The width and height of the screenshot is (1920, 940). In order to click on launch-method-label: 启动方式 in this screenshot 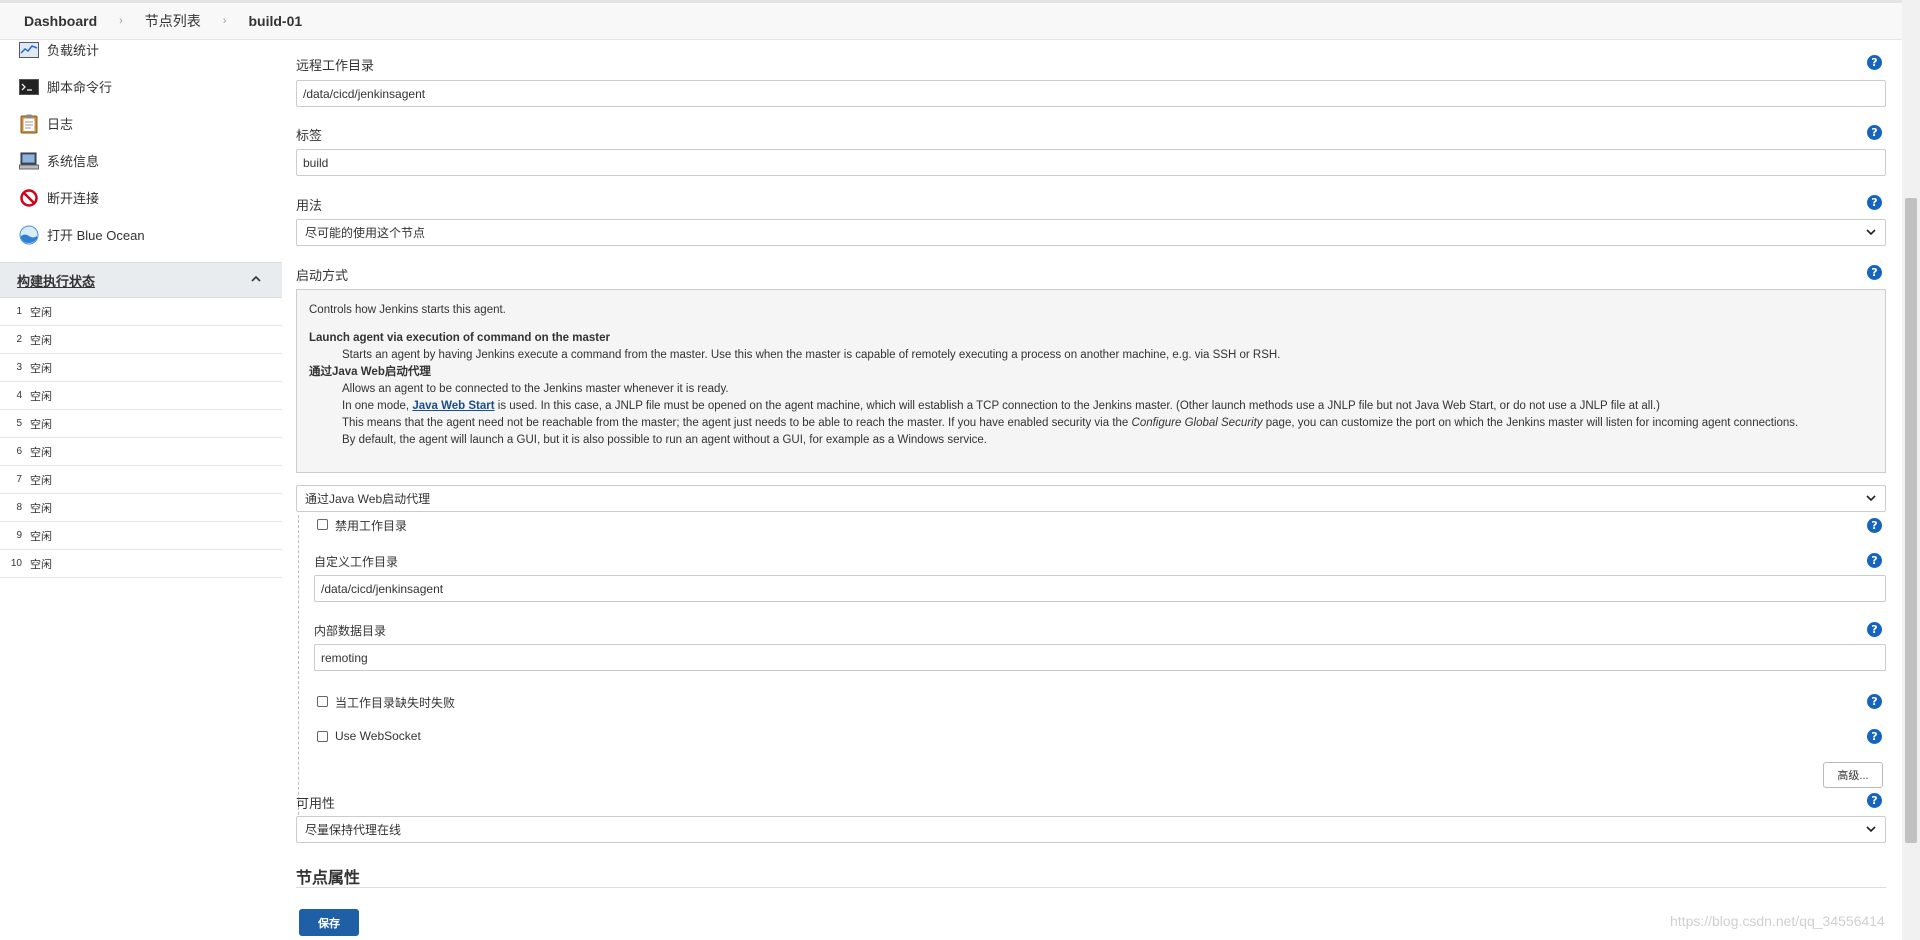, I will do `click(322, 275)`.